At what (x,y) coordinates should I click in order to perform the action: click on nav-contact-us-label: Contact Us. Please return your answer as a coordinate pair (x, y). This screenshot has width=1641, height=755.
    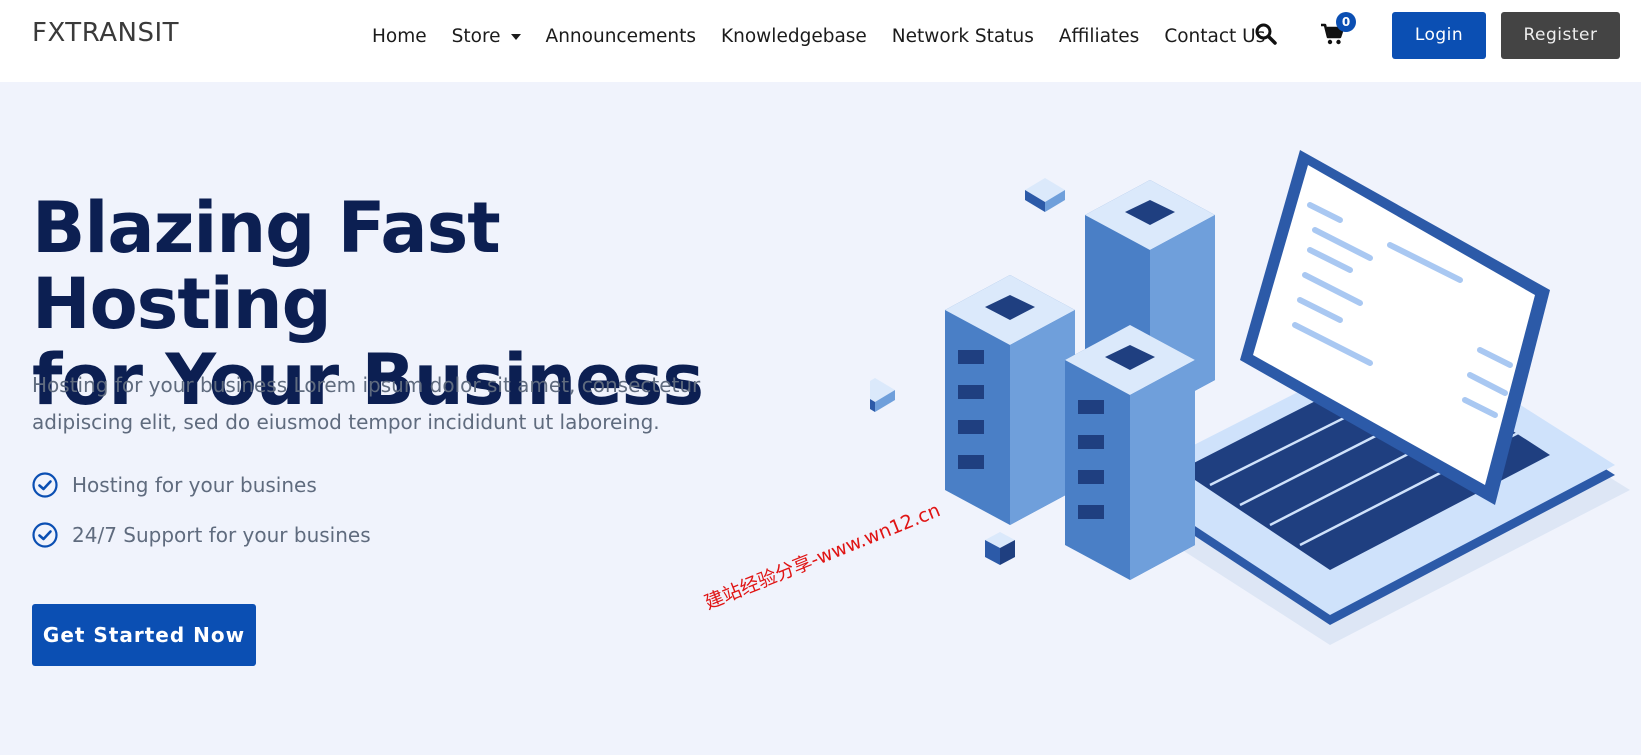
    Looking at the image, I should click on (1215, 36).